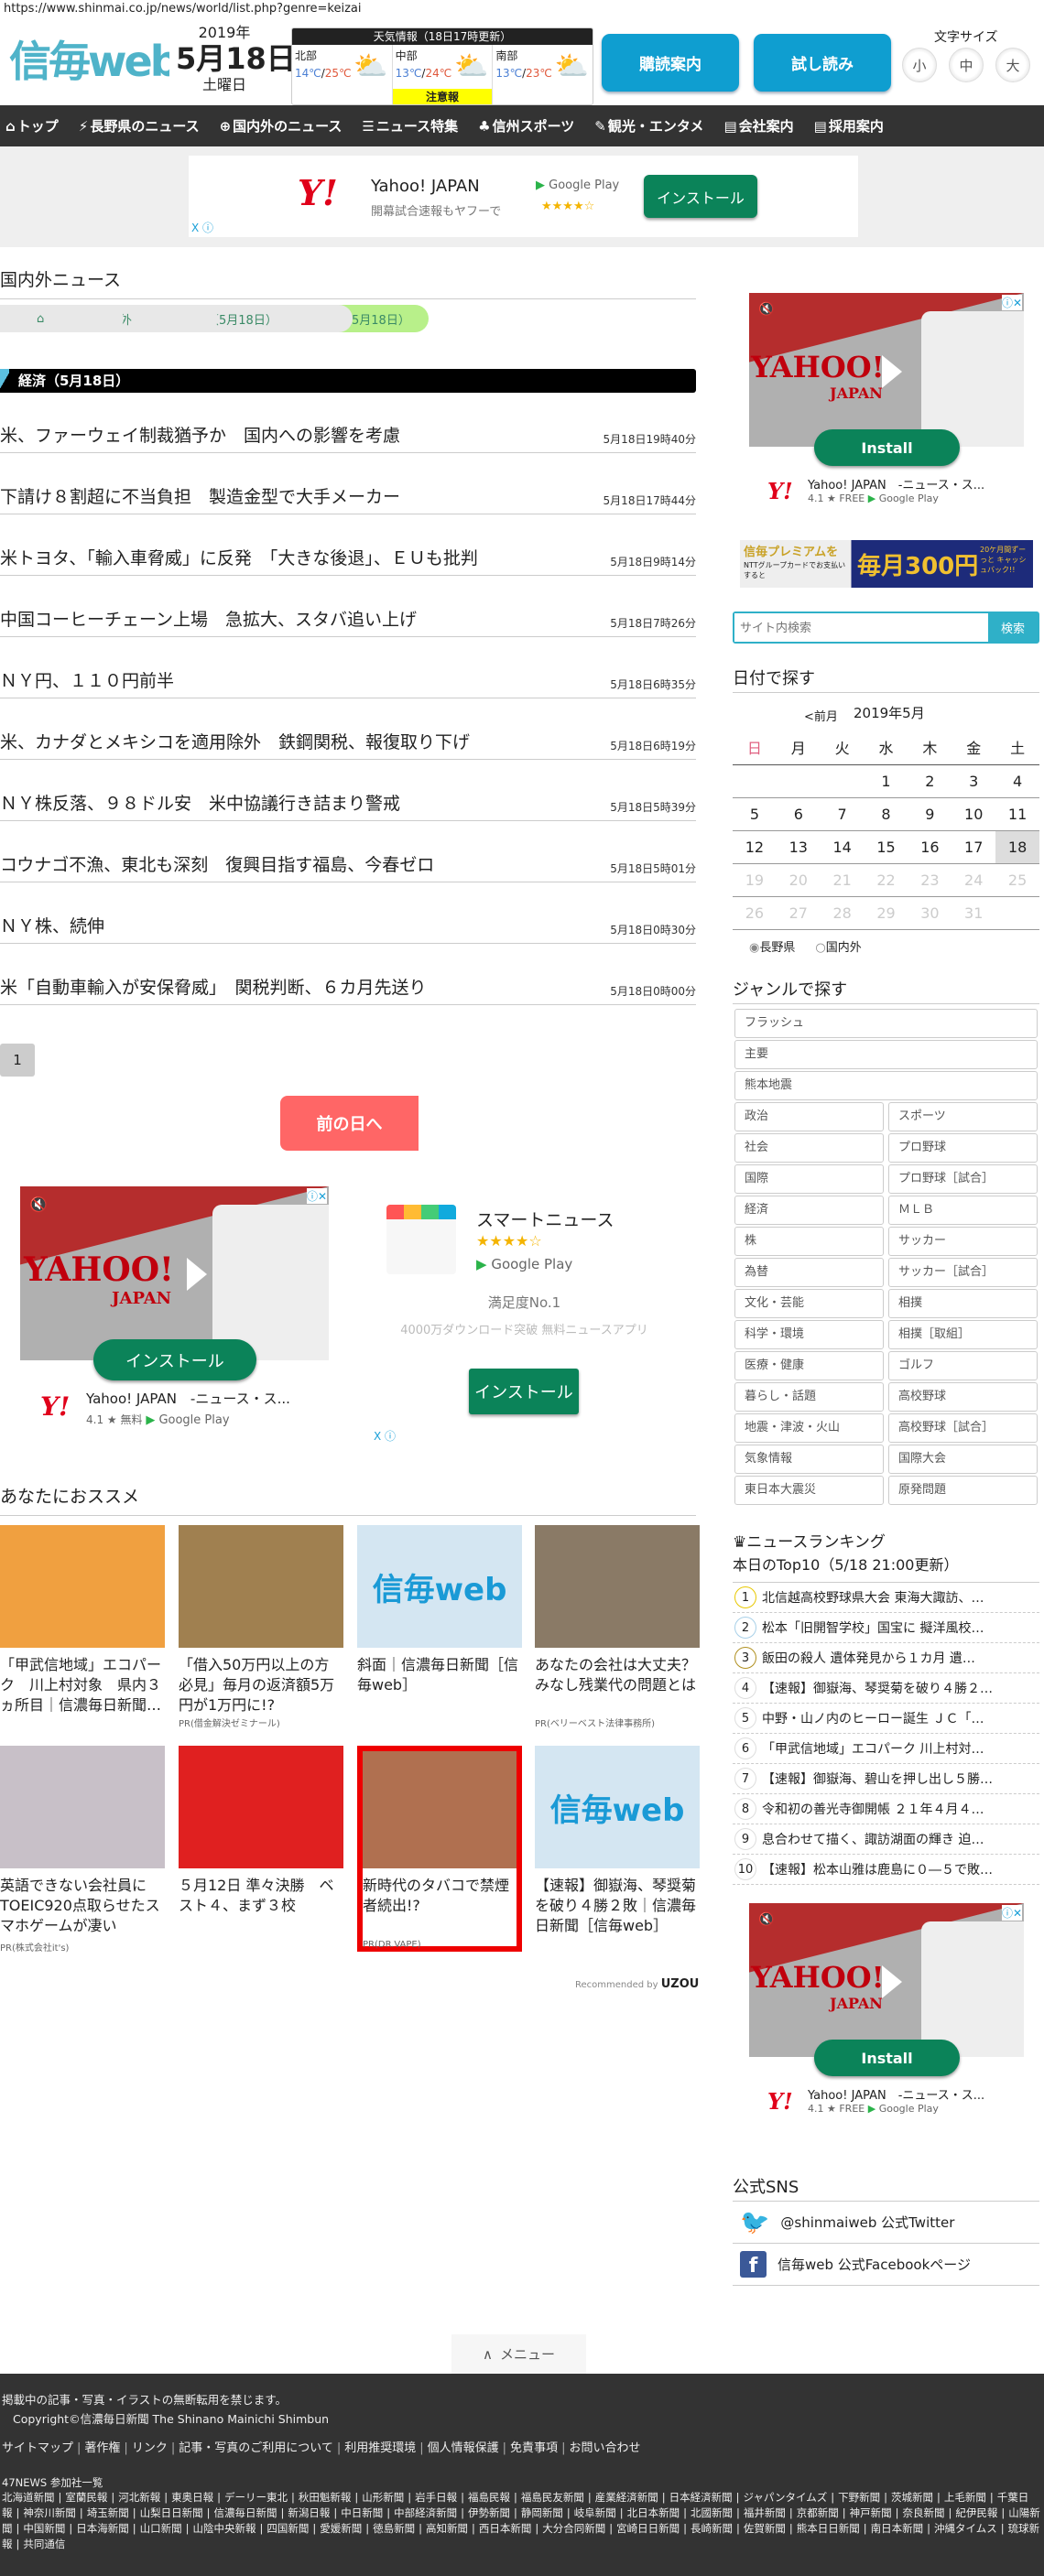 This screenshot has height=2576, width=1044. I want to click on genre-button: プロ野球, so click(963, 1148).